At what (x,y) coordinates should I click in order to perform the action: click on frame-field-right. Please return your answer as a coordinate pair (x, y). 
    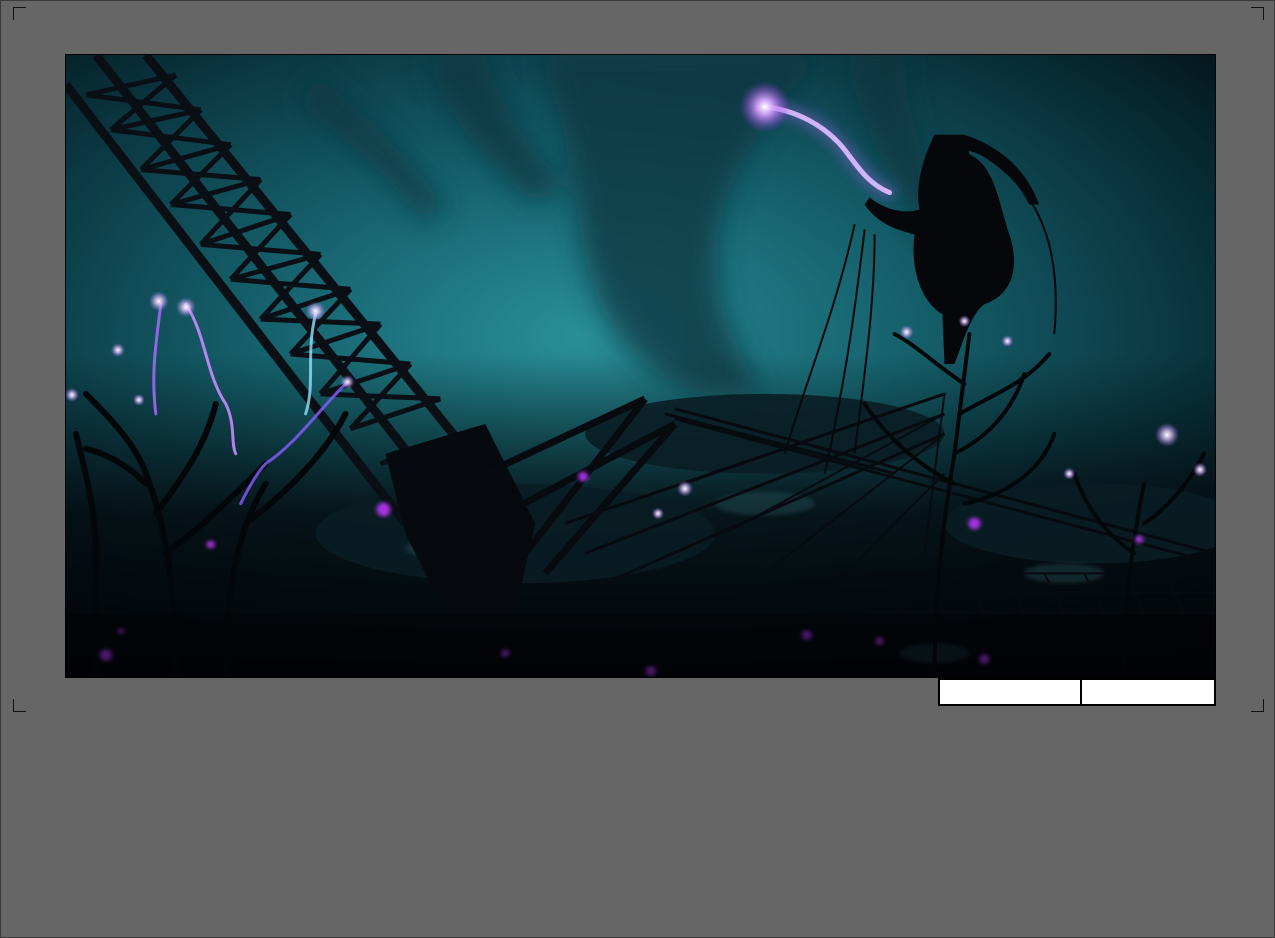
    Looking at the image, I should click on (1148, 692).